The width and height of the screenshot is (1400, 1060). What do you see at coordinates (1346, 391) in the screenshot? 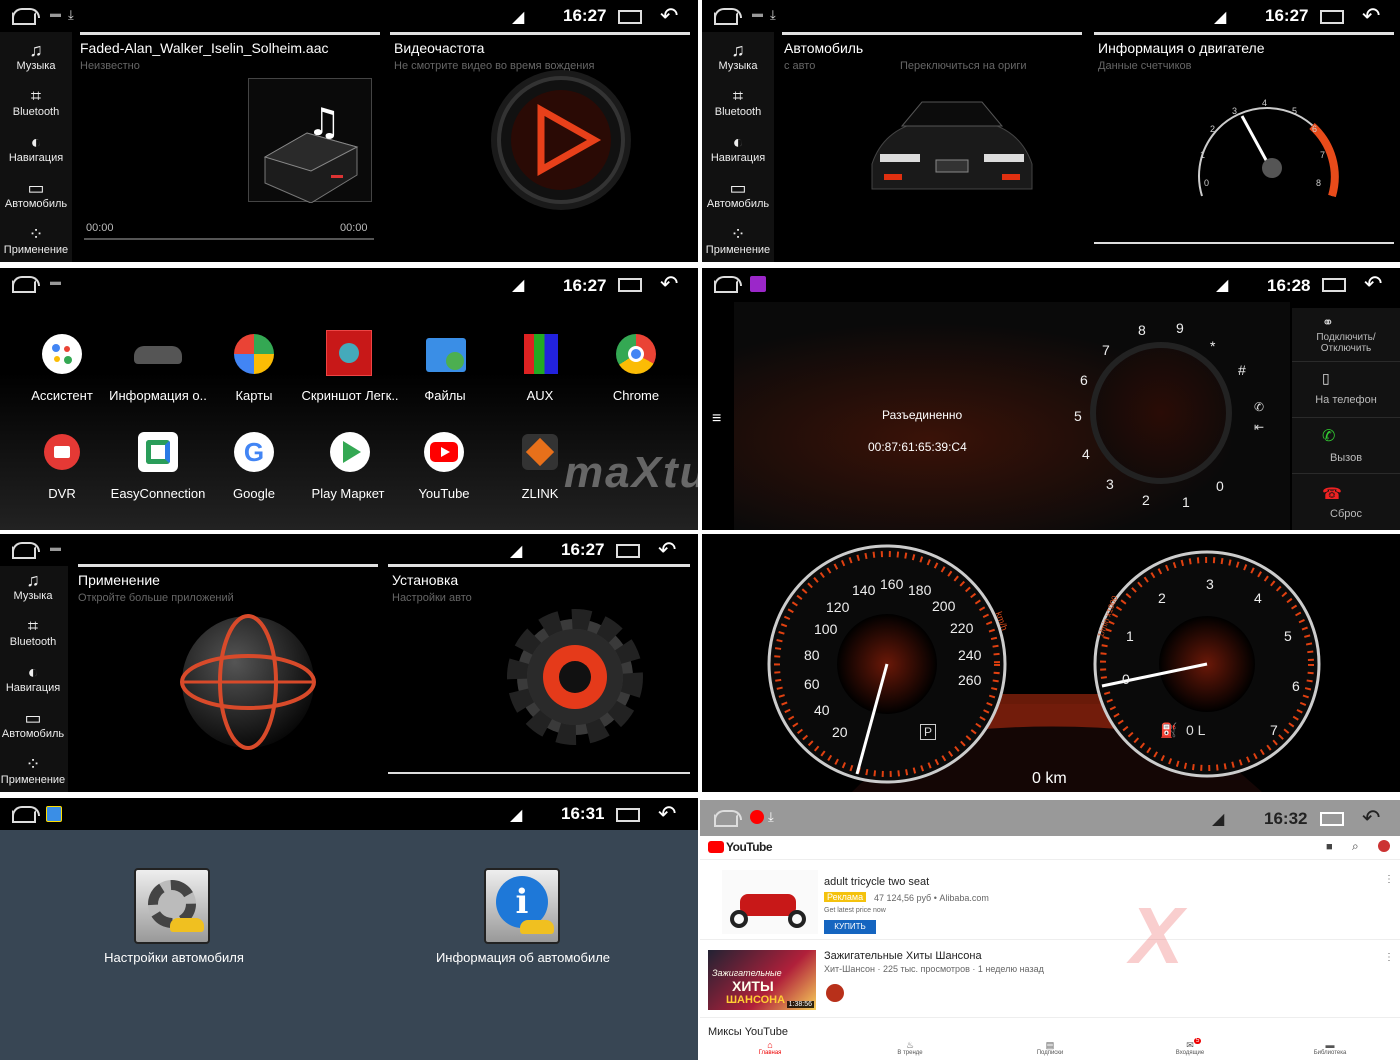
I see `menu-to-phone: ▯ На телефон` at bounding box center [1346, 391].